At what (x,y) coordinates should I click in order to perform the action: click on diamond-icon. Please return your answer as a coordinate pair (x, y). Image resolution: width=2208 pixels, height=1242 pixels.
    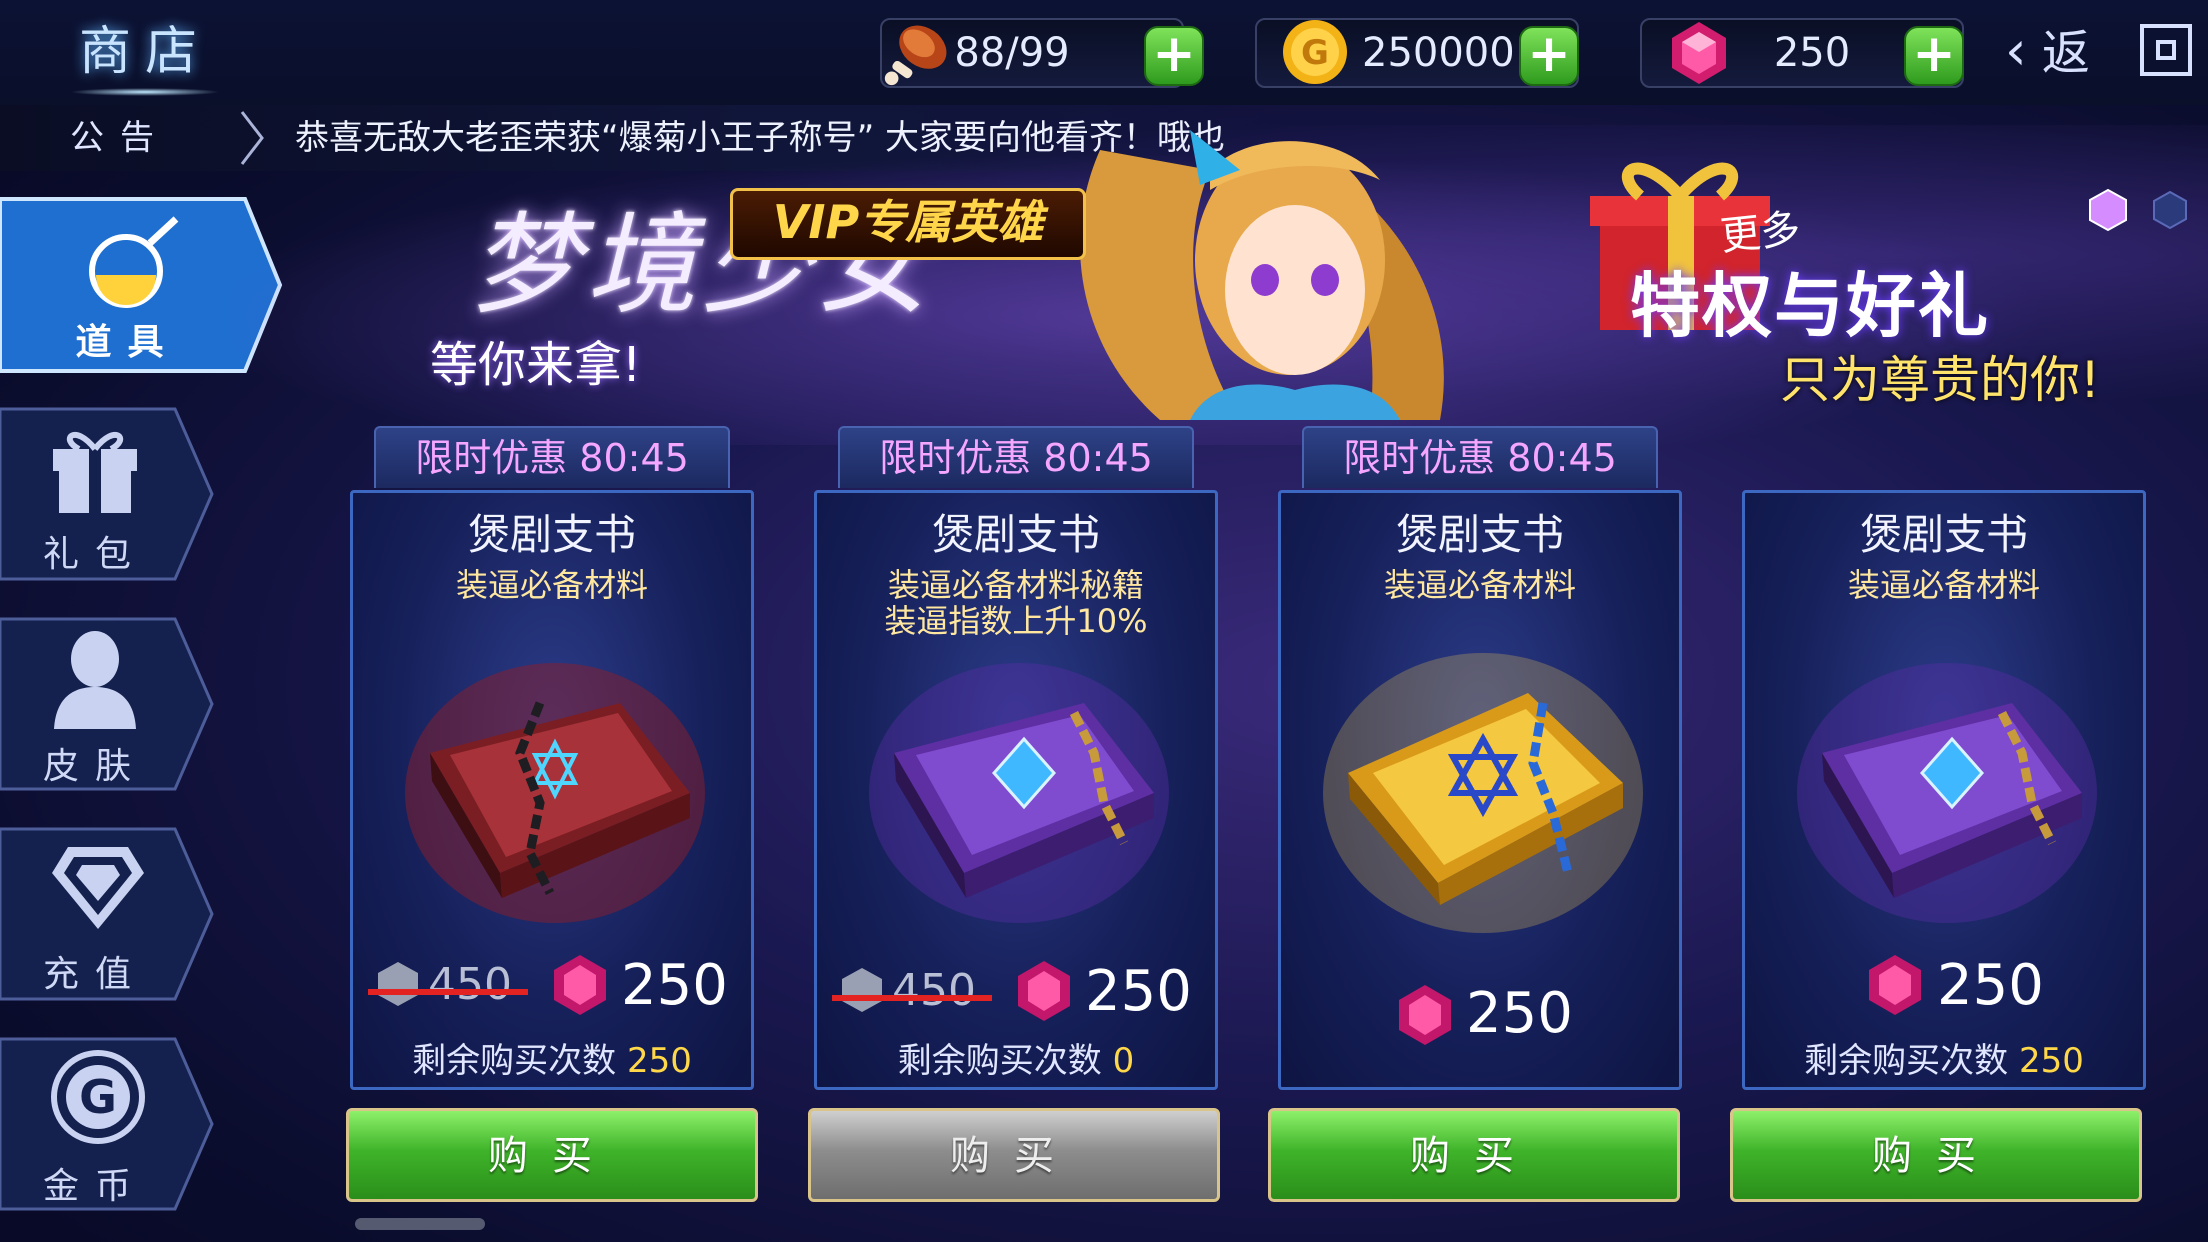
    Looking at the image, I should click on (98, 888).